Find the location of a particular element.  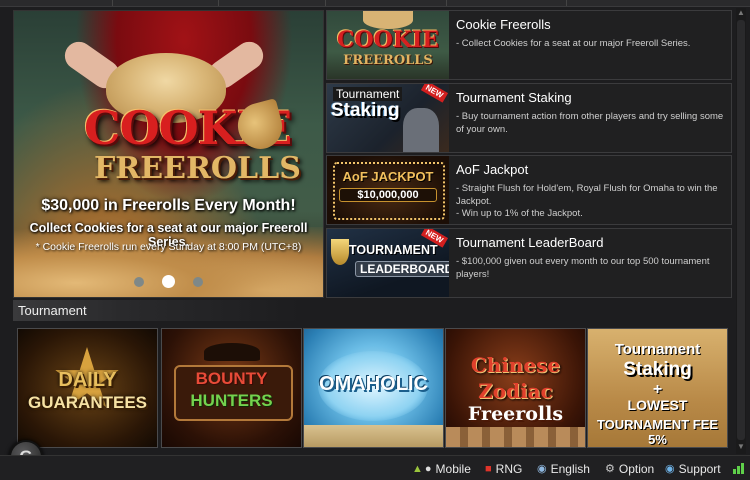

promo-thumbnail: Tournament Staking NEW is located at coordinates (388, 118).